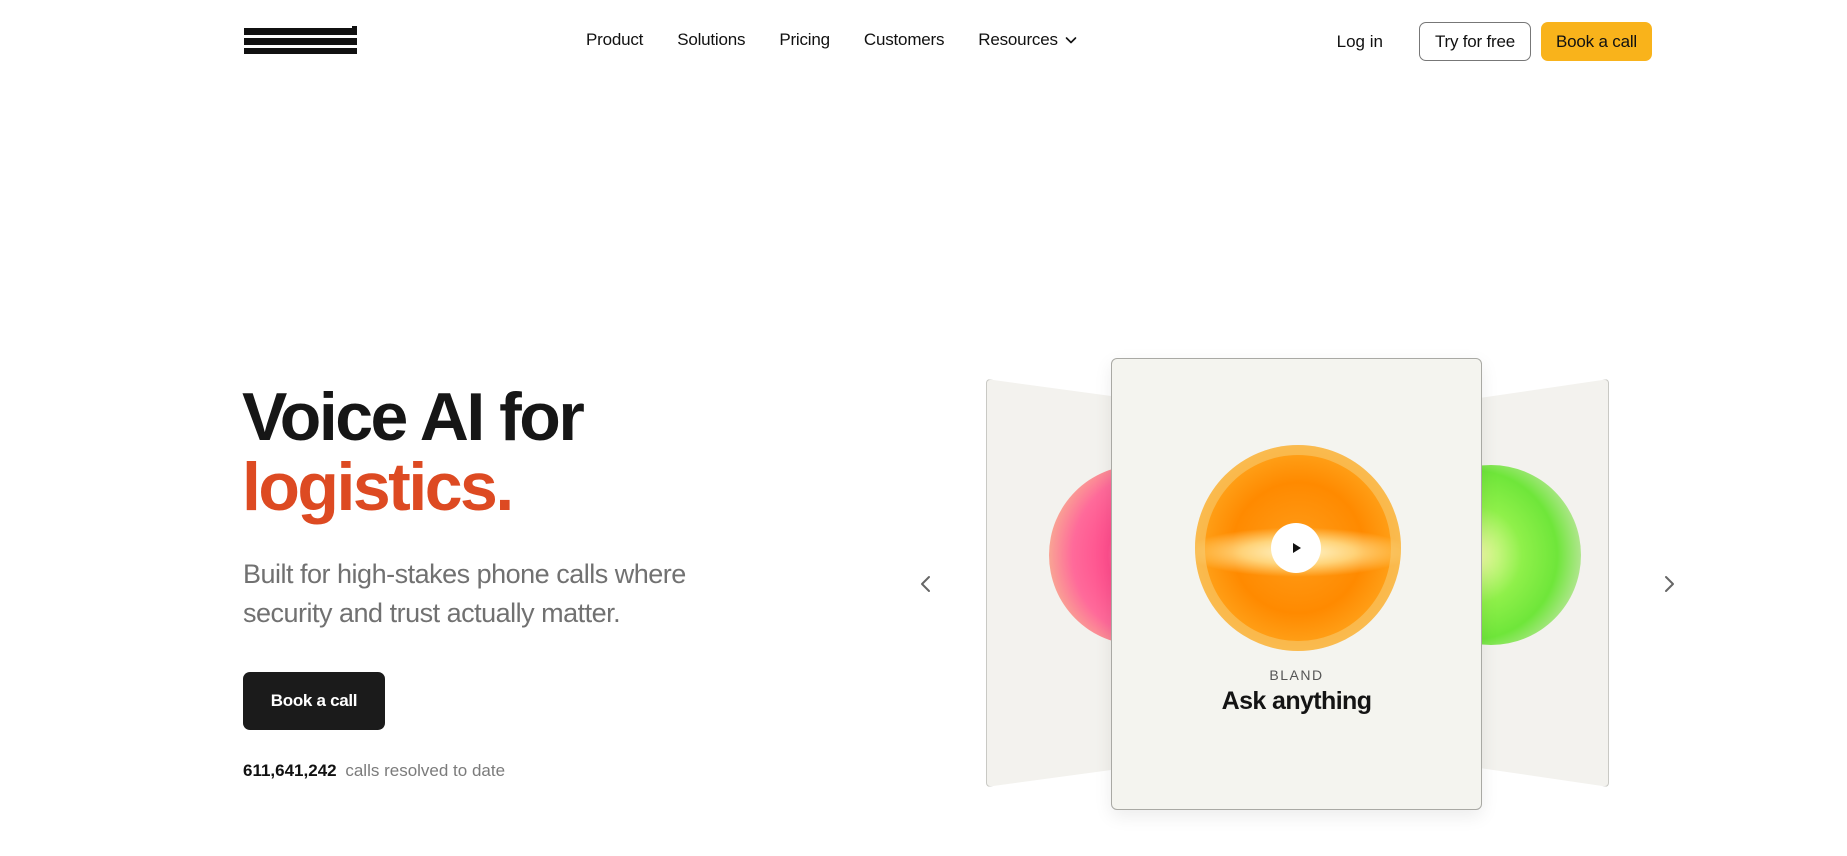  I want to click on nav-product: Product, so click(614, 40).